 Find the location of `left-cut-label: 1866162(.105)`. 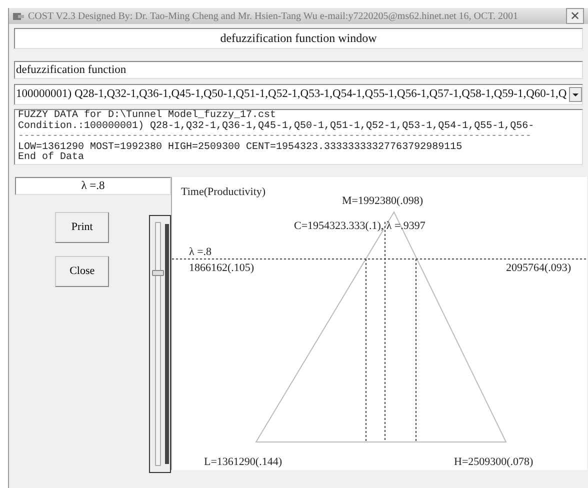

left-cut-label: 1866162(.105) is located at coordinates (221, 268).